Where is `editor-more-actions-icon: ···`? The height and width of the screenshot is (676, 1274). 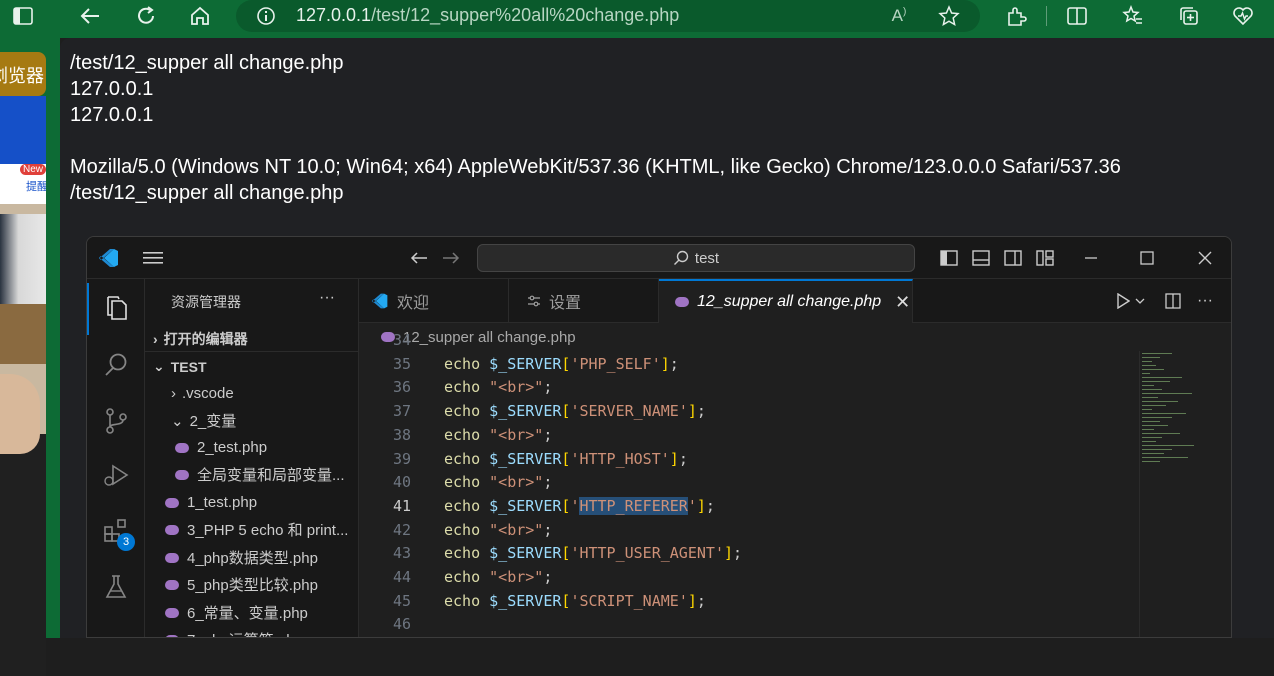
editor-more-actions-icon: ··· is located at coordinates (1205, 301).